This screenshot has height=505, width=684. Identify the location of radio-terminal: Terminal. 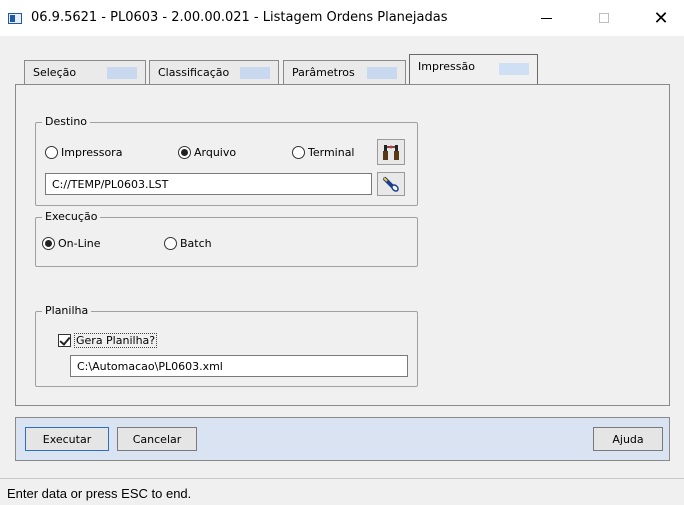
(323, 152).